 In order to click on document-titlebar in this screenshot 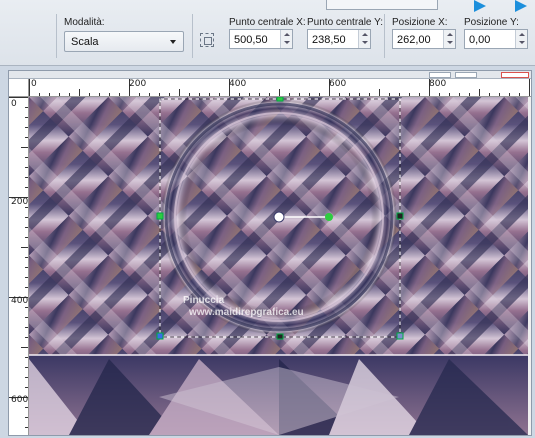, I will do `click(270, 75)`.